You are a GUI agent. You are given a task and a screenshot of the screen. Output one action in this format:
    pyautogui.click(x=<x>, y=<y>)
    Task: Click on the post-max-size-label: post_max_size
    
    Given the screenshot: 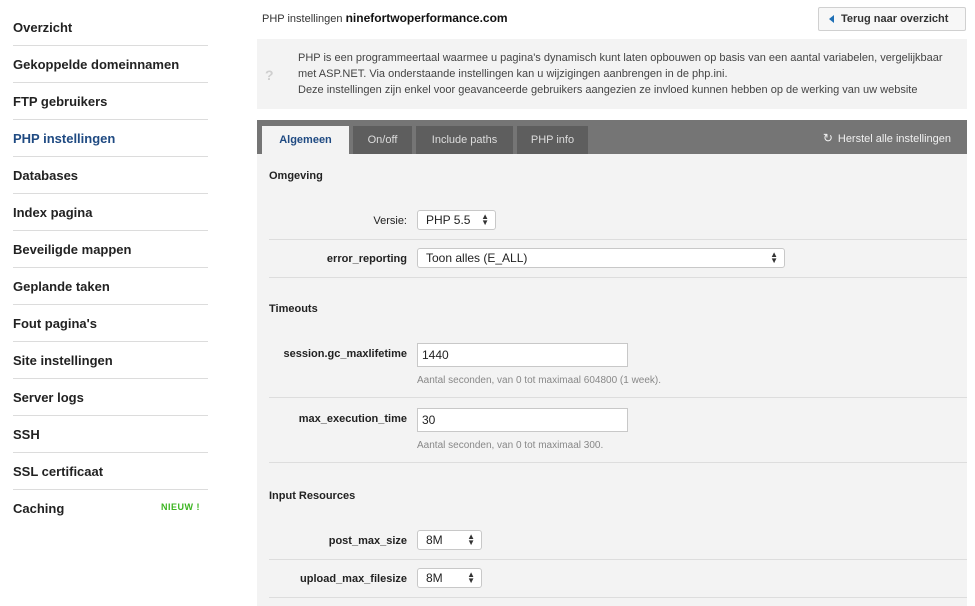 What is the action you would take?
    pyautogui.click(x=367, y=541)
    